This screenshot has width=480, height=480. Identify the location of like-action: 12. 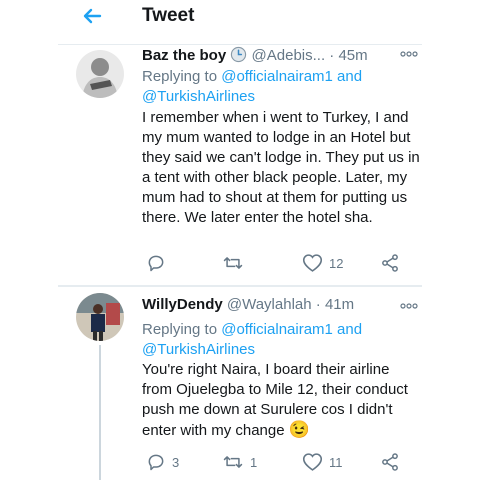
(322, 263).